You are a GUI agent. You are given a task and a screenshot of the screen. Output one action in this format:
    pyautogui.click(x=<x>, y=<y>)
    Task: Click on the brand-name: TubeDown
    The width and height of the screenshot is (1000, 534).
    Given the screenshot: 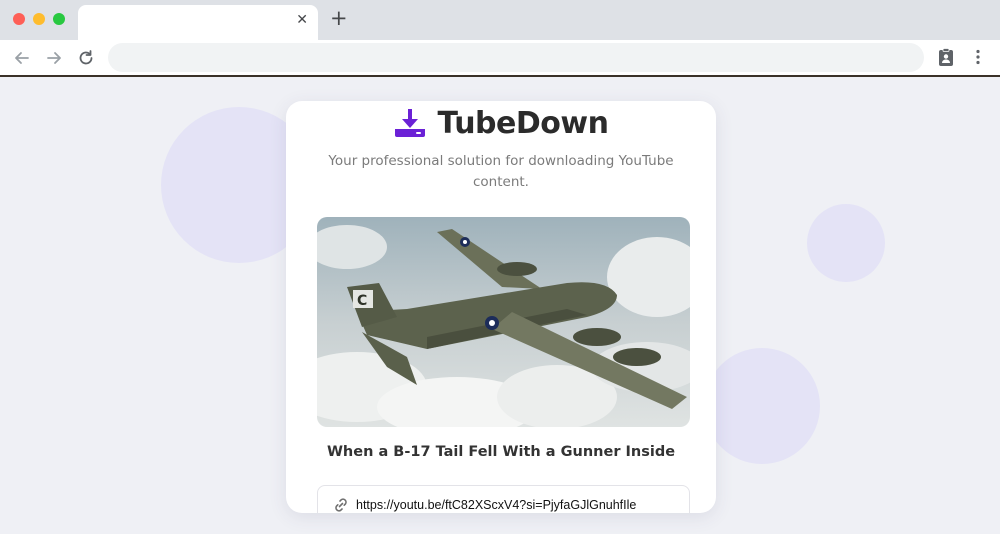 What is the action you would take?
    pyautogui.click(x=523, y=123)
    